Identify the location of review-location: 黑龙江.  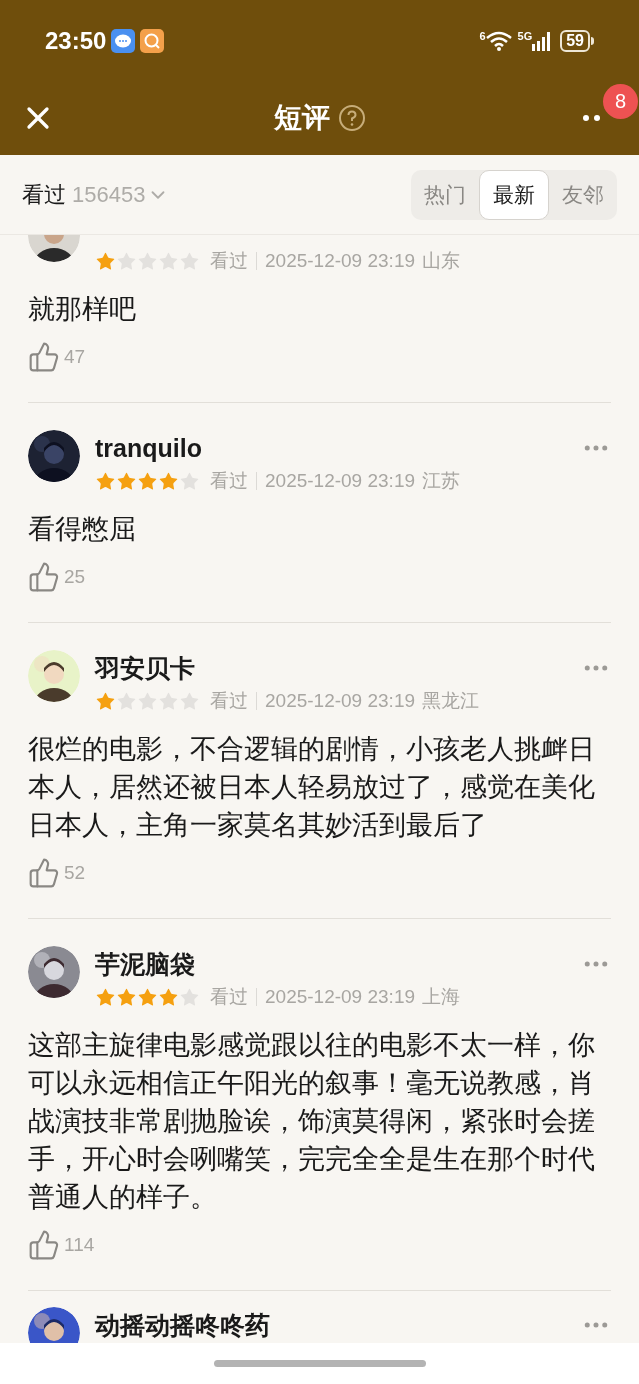
(450, 700).